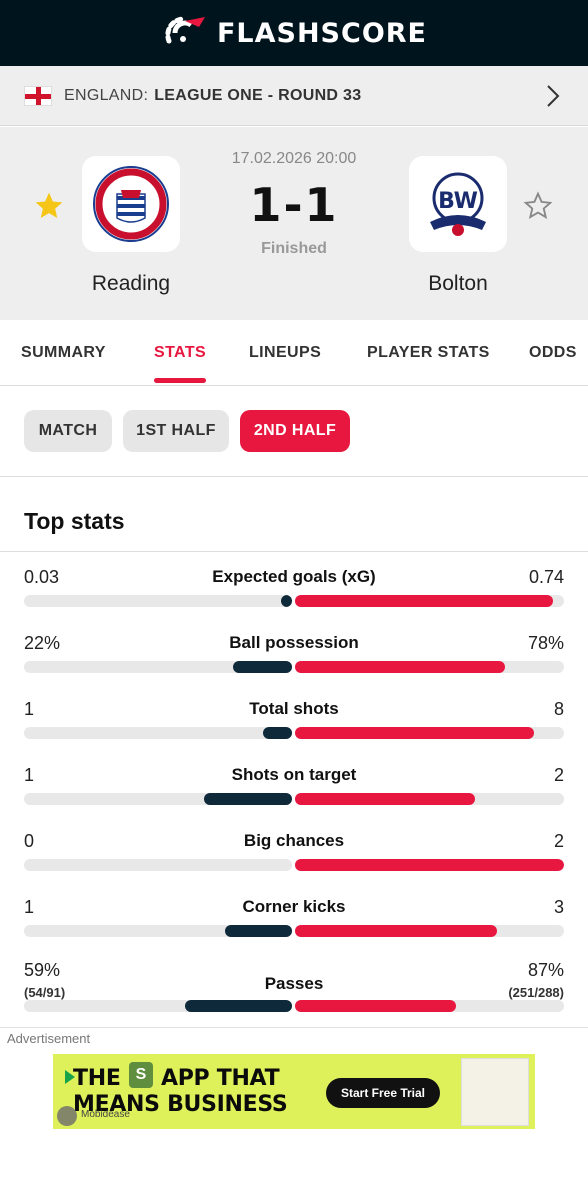  I want to click on ad-product-image, so click(495, 1092).